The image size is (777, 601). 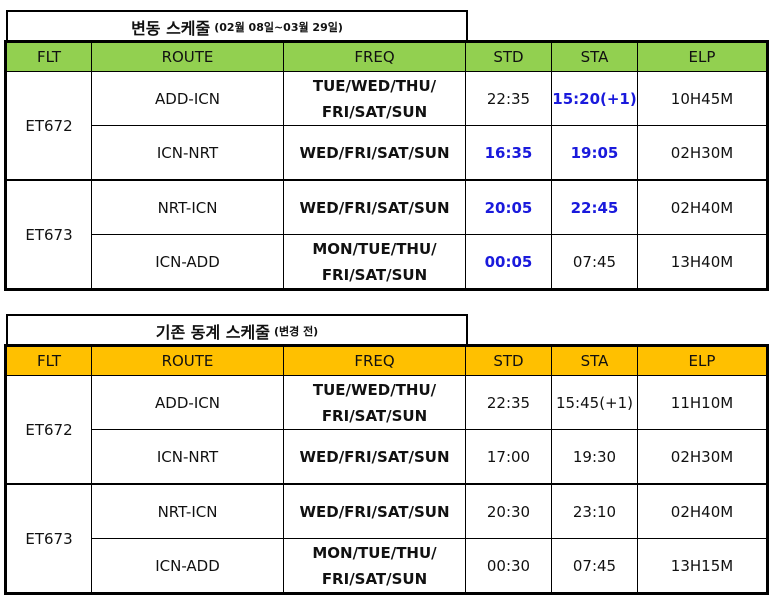 I want to click on sta-cell: 23:10, so click(x=594, y=511).